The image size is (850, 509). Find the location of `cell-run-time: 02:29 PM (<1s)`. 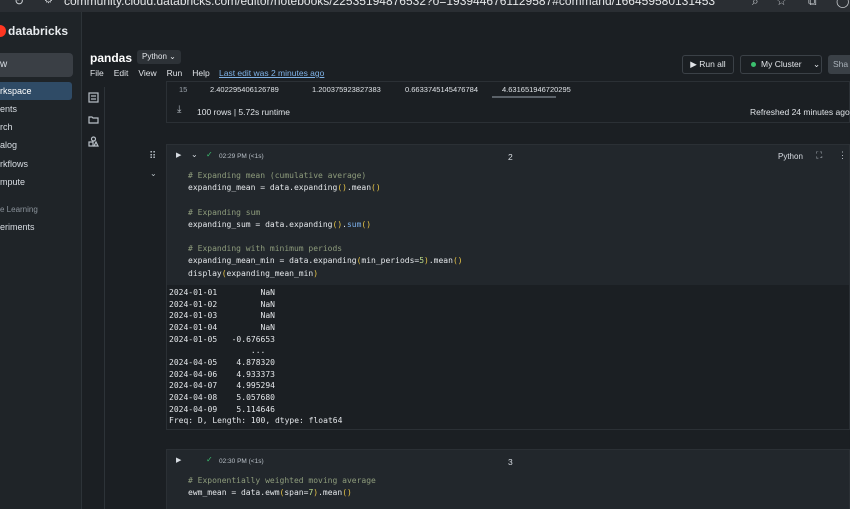

cell-run-time: 02:29 PM (<1s) is located at coordinates (241, 156).